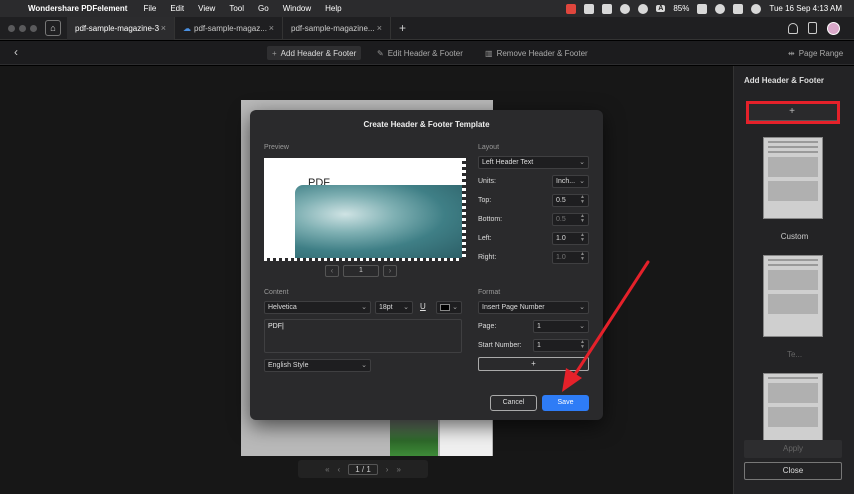 This screenshot has width=854, height=494. Describe the element at coordinates (571, 8) in the screenshot. I see `record-icon` at that location.